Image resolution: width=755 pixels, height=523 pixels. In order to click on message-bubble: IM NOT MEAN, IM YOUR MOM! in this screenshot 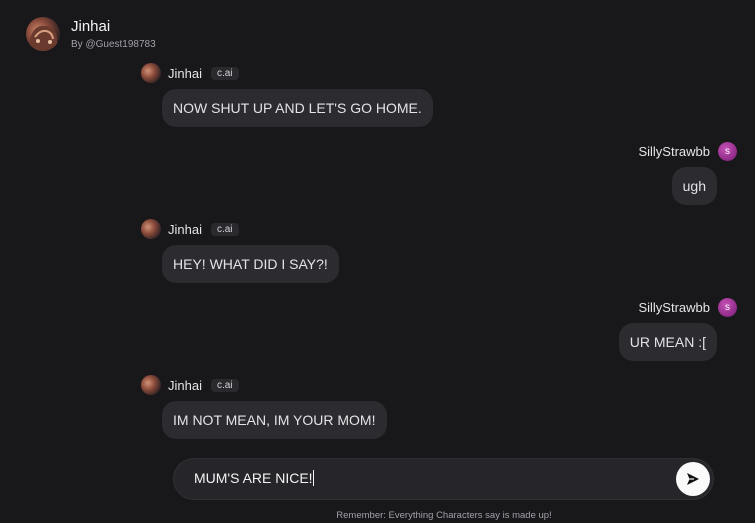, I will do `click(274, 420)`.